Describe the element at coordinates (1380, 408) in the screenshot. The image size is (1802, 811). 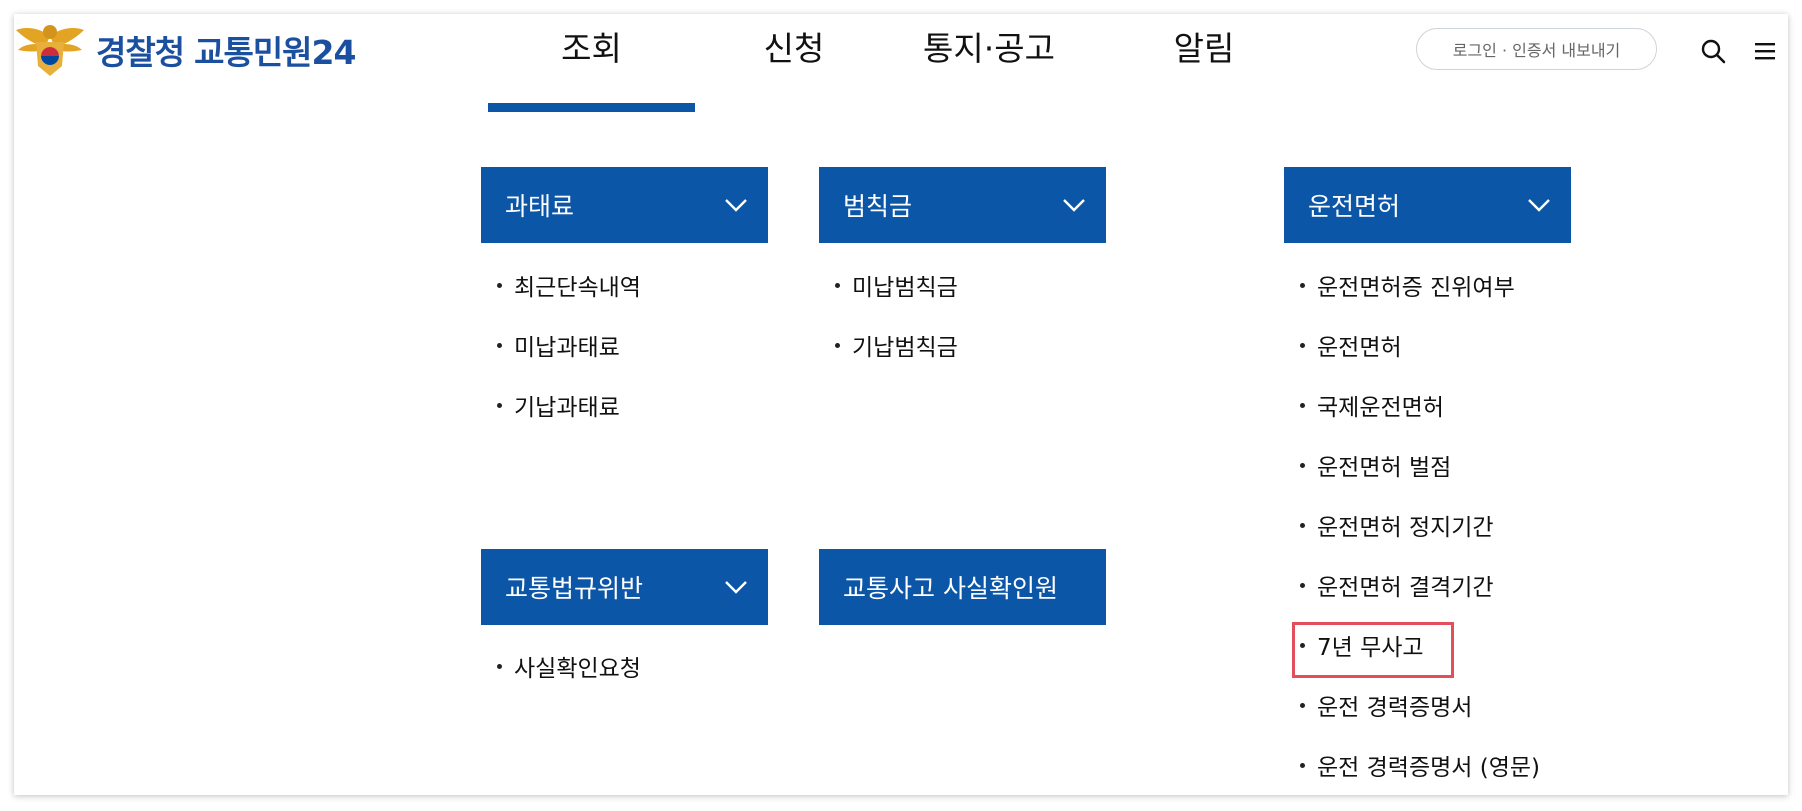
I see `submenu-item-label: 국제운전면허` at that location.